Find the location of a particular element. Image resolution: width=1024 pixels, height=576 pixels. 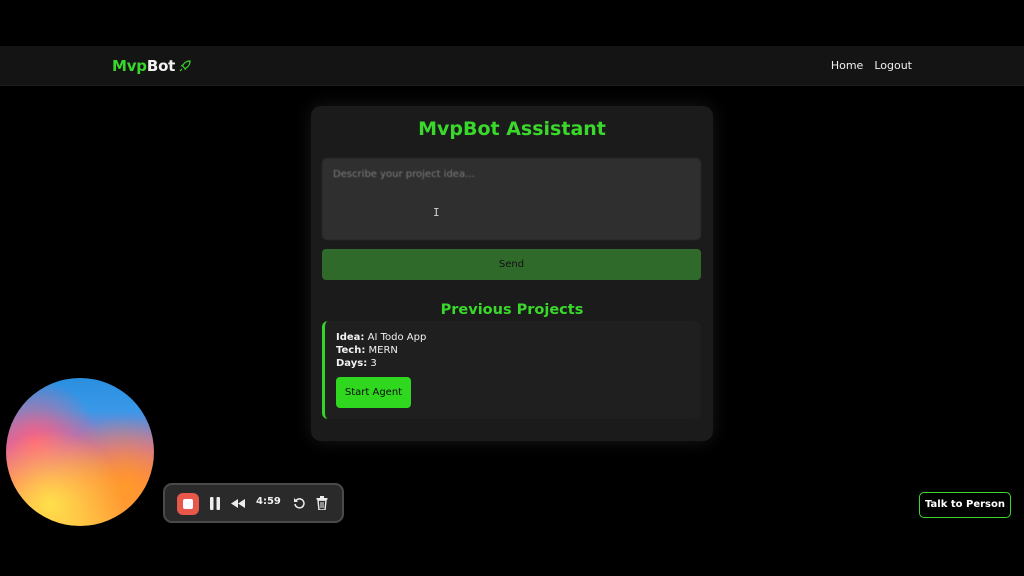

previous-projects-title: Previous Projects is located at coordinates (512, 310).